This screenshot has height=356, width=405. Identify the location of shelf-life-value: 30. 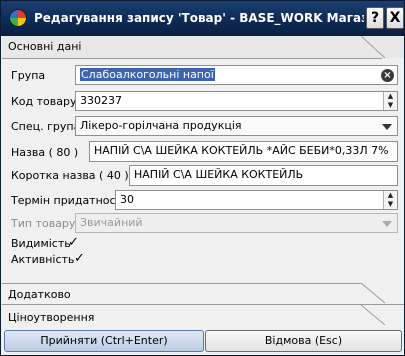
(127, 199).